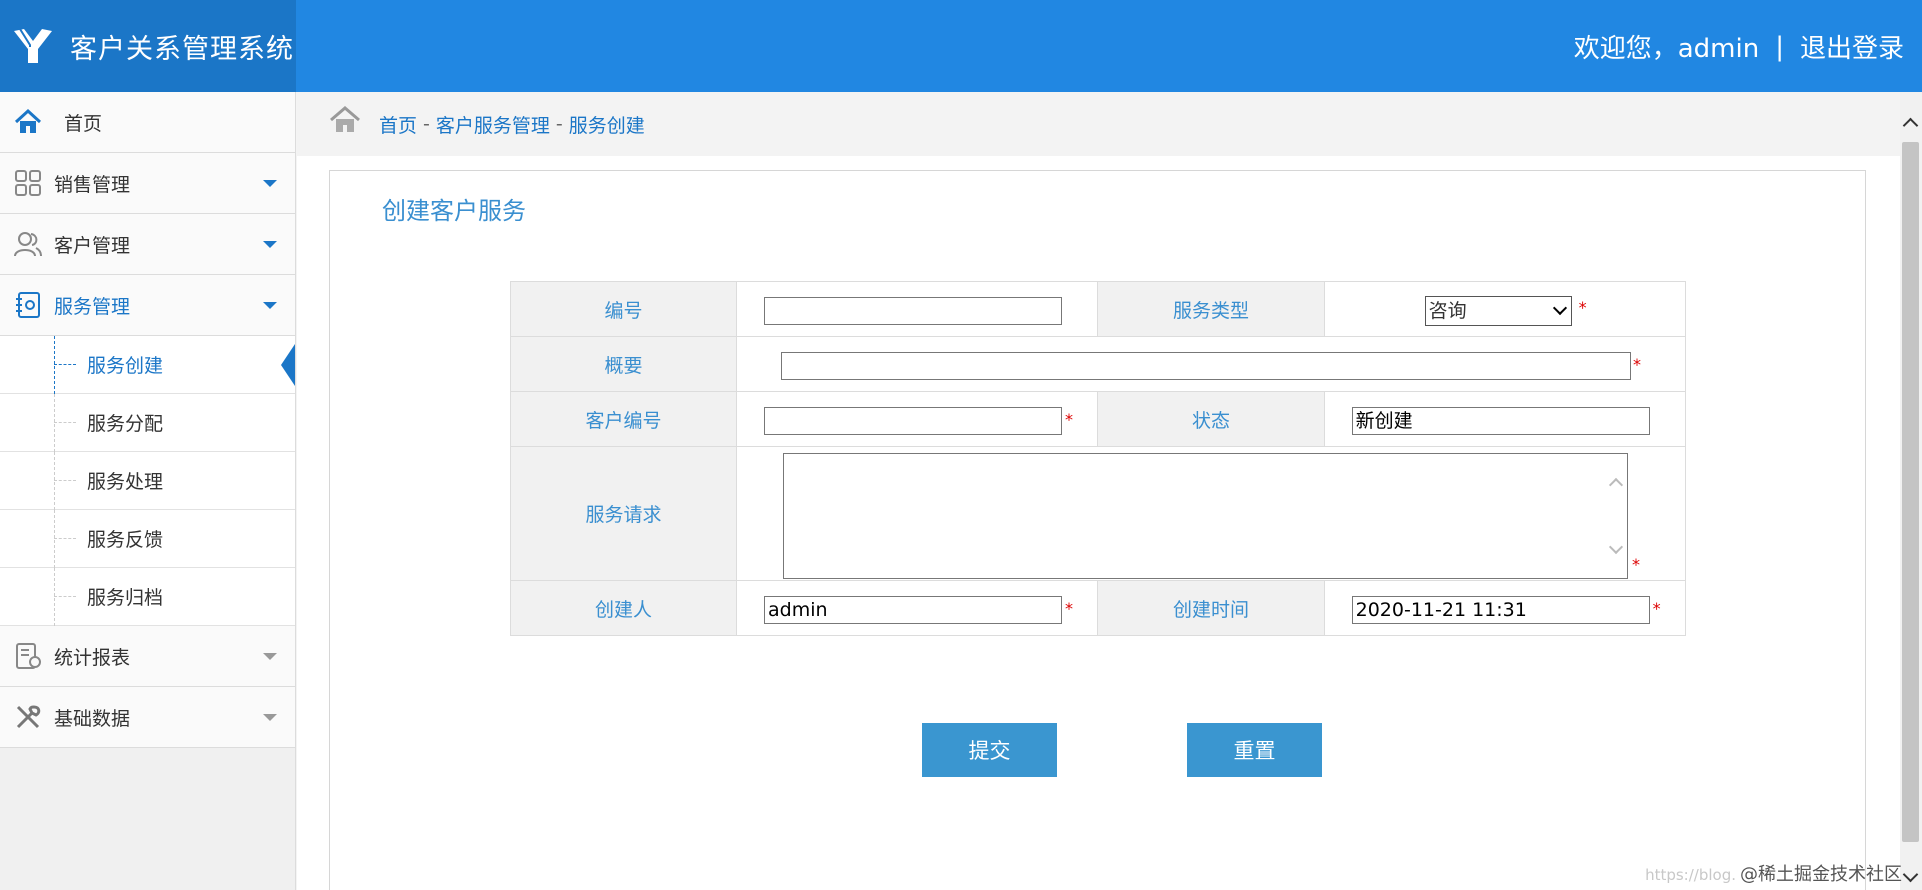 The image size is (1922, 890). I want to click on sidebar-item-customers: 客户管理, so click(147, 244).